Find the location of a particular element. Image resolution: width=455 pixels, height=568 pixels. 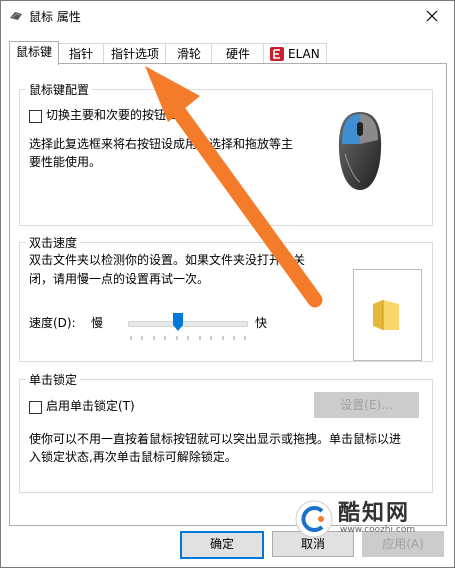

elan-logo-icon is located at coordinates (277, 54).